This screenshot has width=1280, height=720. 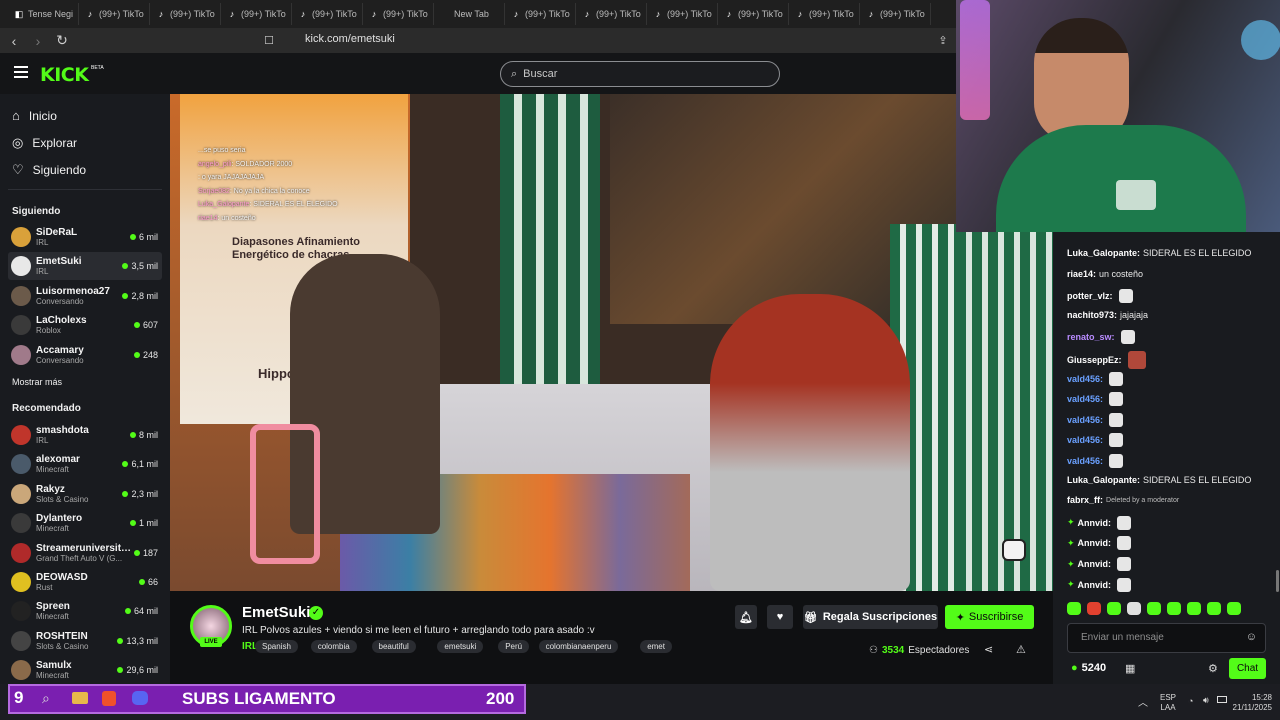 I want to click on brave-icon, so click(x=109, y=698).